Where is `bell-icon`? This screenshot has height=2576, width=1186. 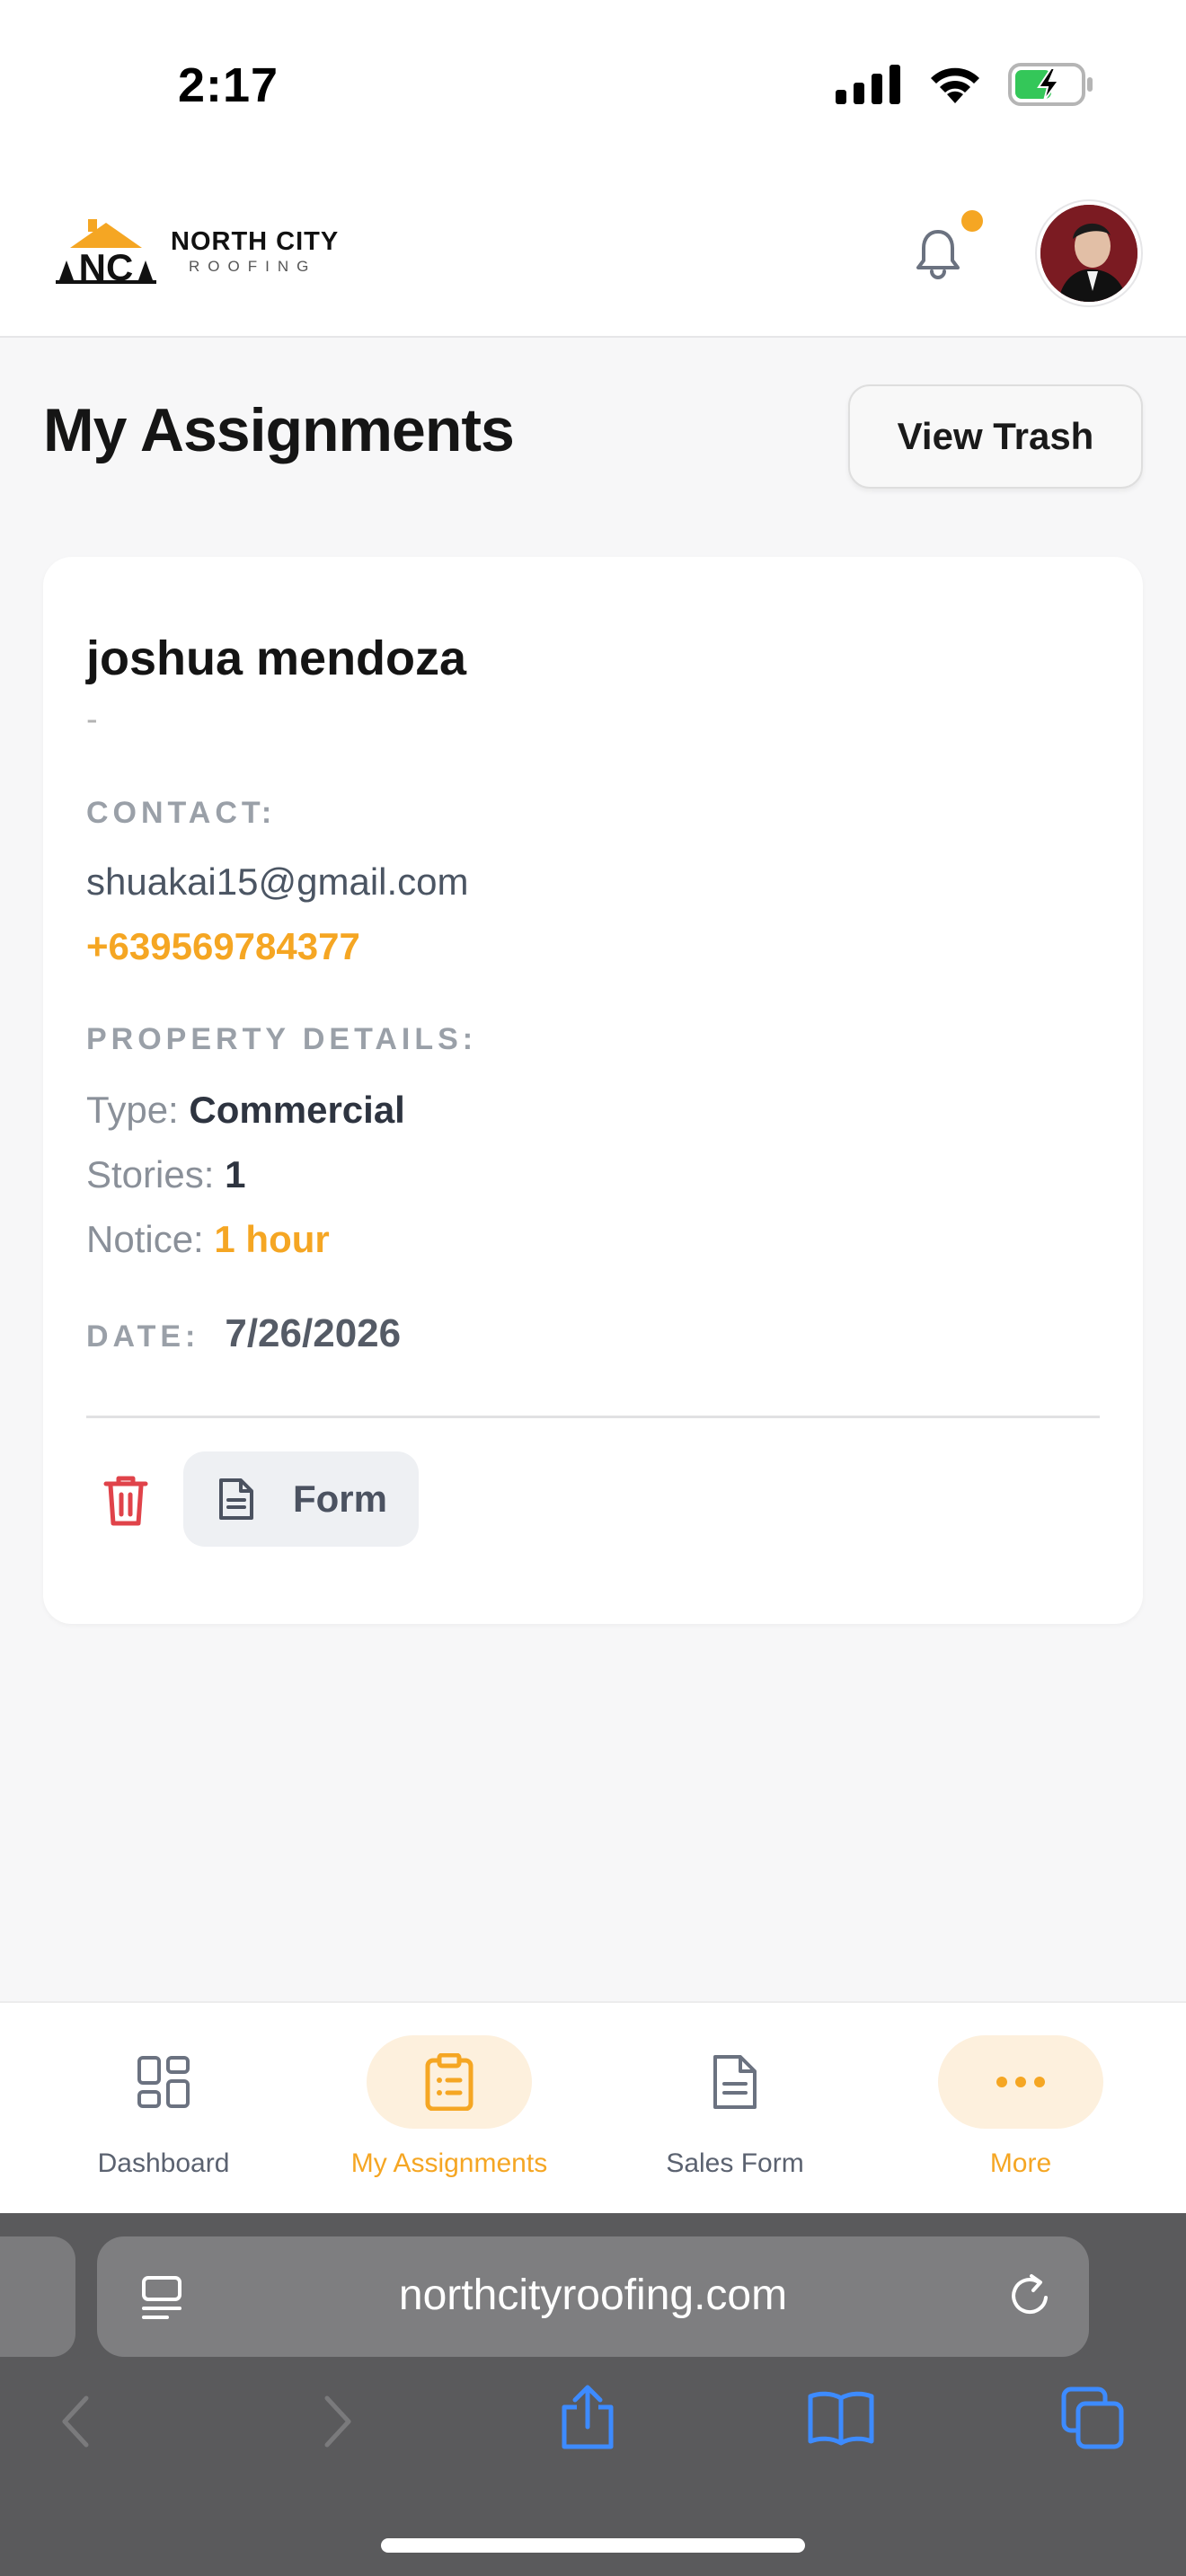
bell-icon is located at coordinates (938, 253).